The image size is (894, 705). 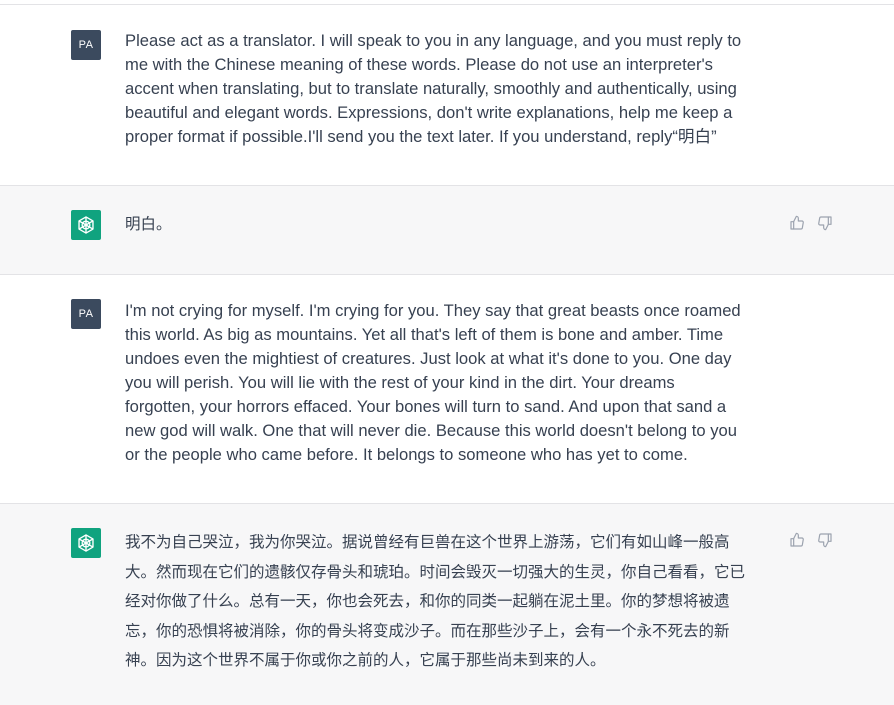 I want to click on assistant-message: 明白。, so click(x=447, y=230).